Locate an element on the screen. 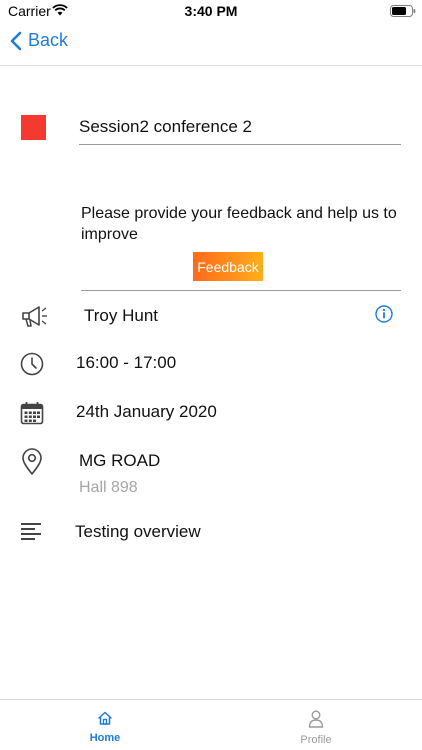  title-underline is located at coordinates (240, 144).